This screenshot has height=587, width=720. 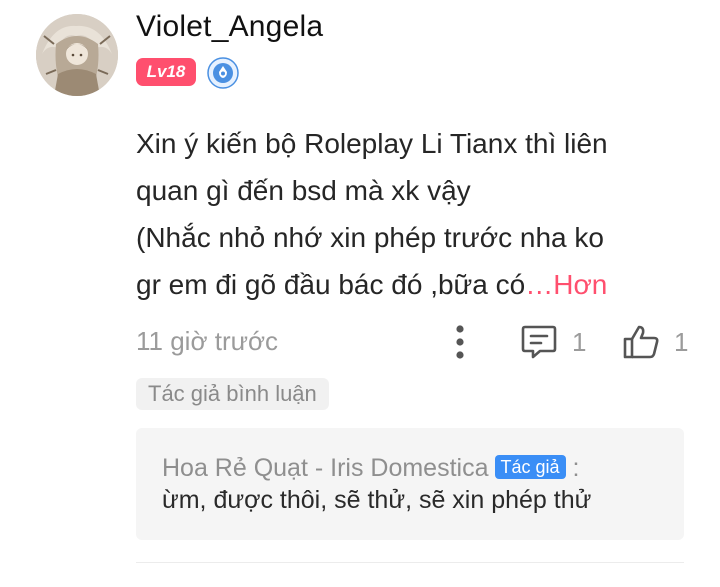 I want to click on divider, so click(x=410, y=562).